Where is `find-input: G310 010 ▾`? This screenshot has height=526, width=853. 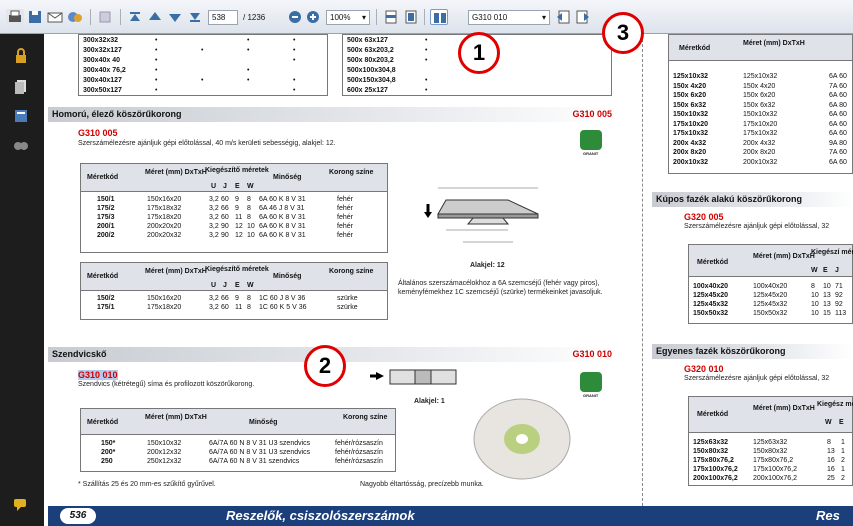 find-input: G310 010 ▾ is located at coordinates (509, 17).